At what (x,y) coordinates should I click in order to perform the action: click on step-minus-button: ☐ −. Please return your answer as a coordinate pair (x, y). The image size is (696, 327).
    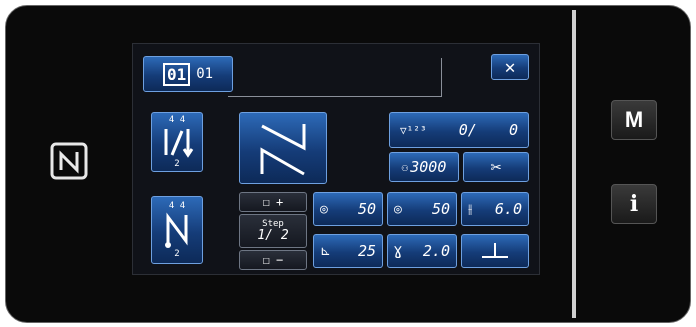
    Looking at the image, I should click on (273, 260).